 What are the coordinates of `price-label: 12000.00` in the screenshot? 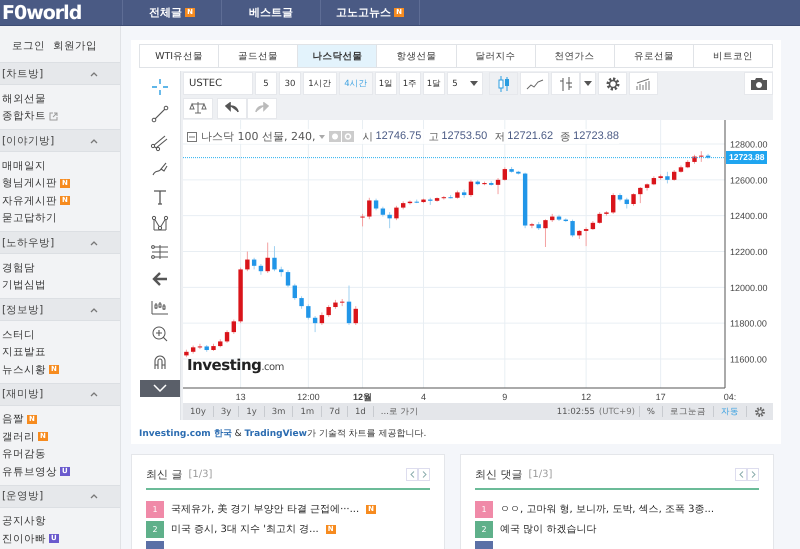 It's located at (749, 287).